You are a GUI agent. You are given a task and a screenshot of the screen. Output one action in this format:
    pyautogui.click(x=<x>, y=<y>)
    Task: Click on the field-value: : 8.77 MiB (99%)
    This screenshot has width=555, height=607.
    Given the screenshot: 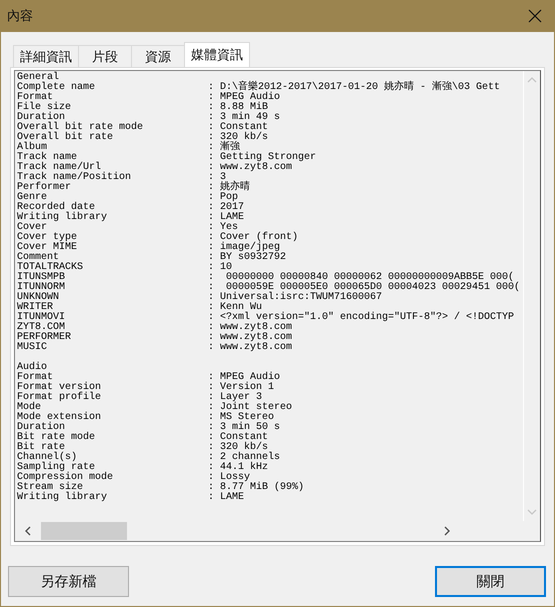 What is the action you would take?
    pyautogui.click(x=256, y=488)
    